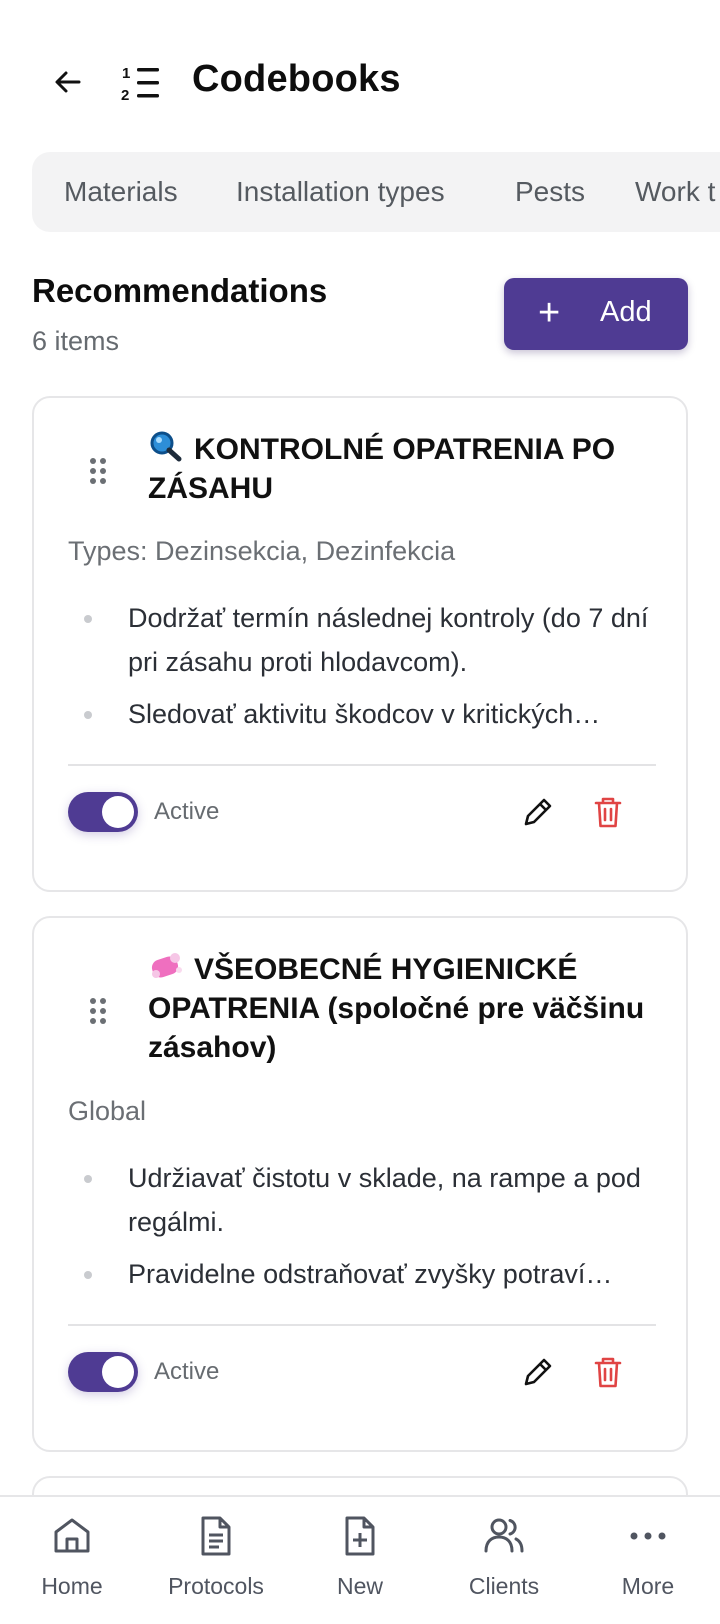 The width and height of the screenshot is (720, 1624). I want to click on nav-label: Home, so click(72, 1586).